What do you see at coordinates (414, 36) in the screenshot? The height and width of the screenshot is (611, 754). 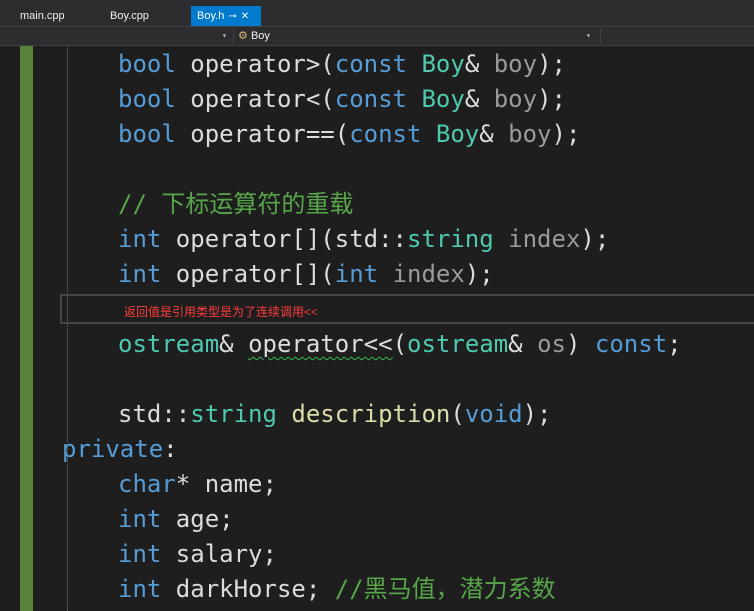 I see `scope-dropdown: ⚙ Boy` at bounding box center [414, 36].